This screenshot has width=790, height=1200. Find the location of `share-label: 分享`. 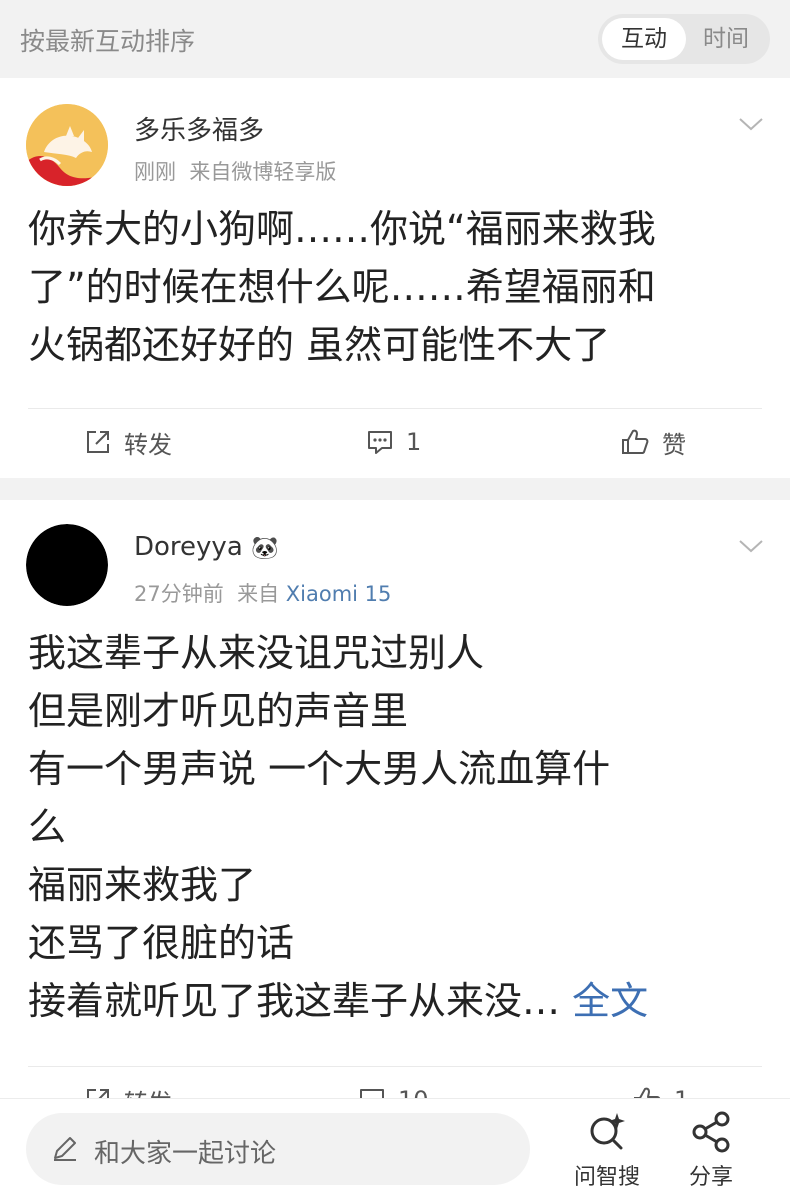

share-label: 分享 is located at coordinates (710, 1177).